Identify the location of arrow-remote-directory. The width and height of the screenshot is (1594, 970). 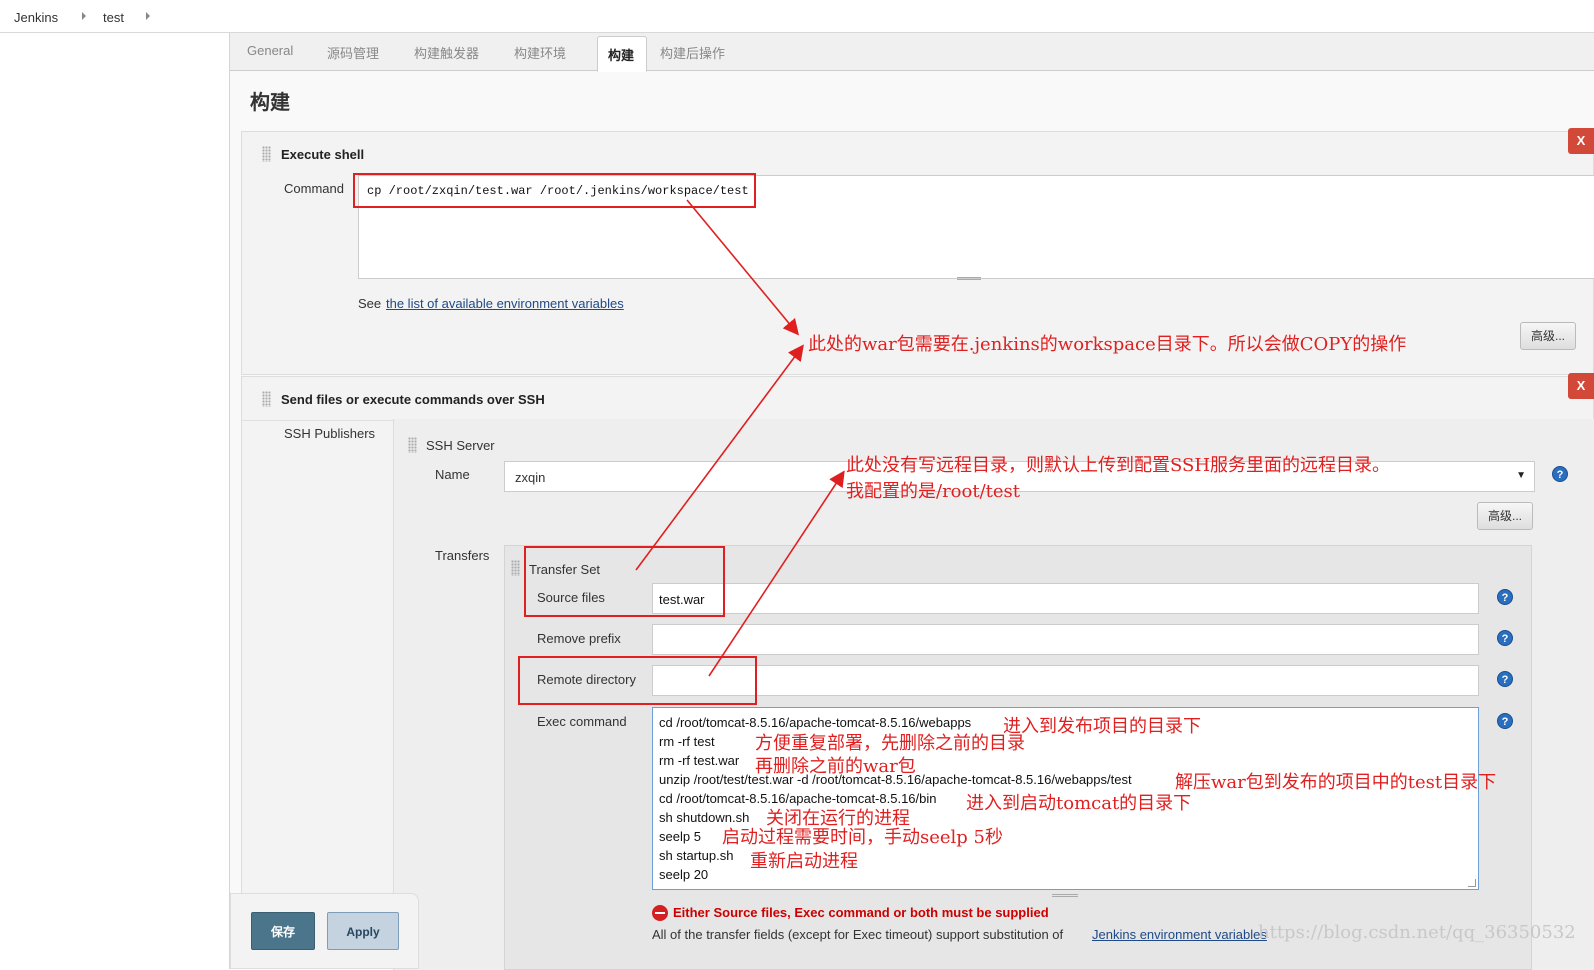
(776, 573).